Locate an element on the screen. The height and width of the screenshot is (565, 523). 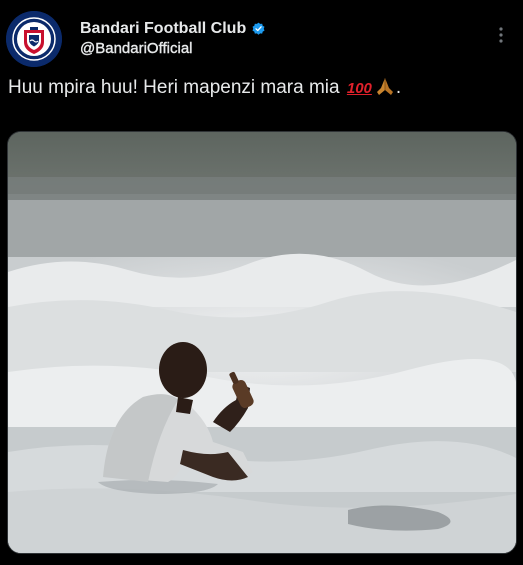
tweet-author: Bandari Football Club @BandariOfficial is located at coordinates (173, 38).